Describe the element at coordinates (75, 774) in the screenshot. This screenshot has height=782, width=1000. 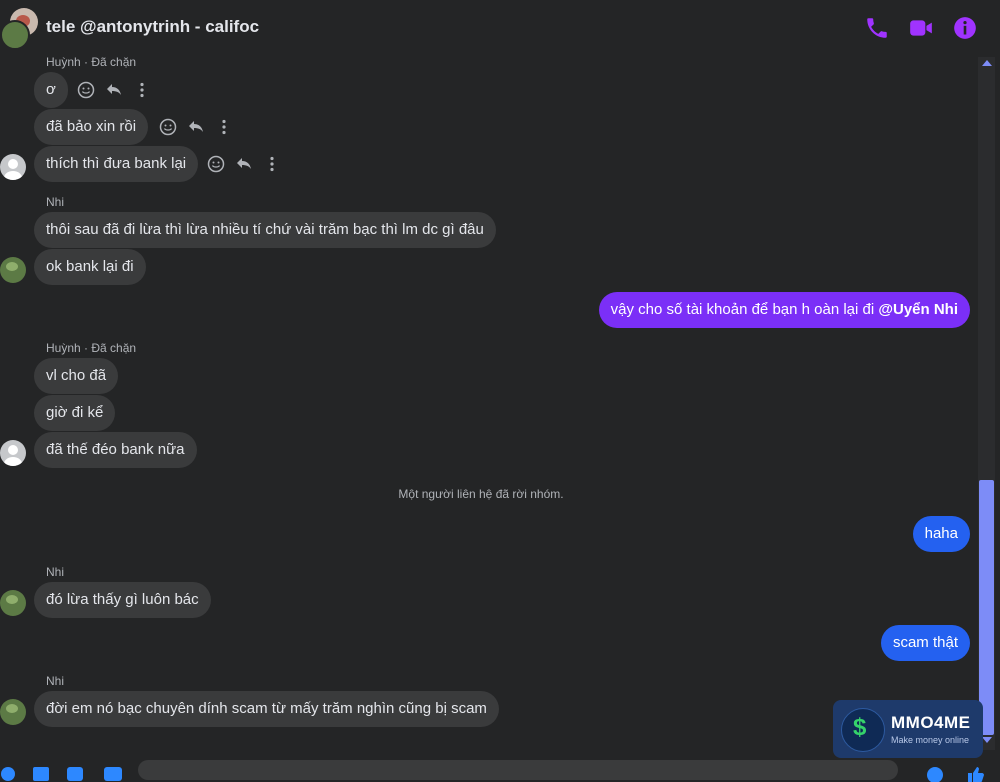
I see `sticker-icon` at that location.